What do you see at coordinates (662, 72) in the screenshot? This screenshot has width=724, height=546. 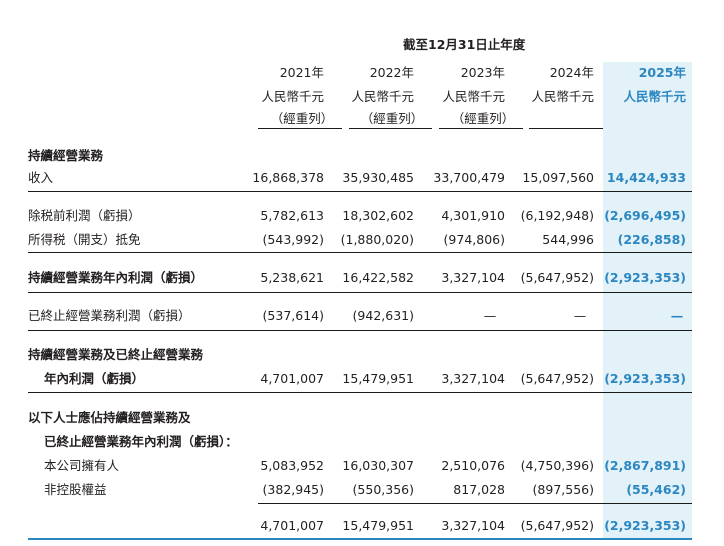 I see `col-year-2025: 2025年` at bounding box center [662, 72].